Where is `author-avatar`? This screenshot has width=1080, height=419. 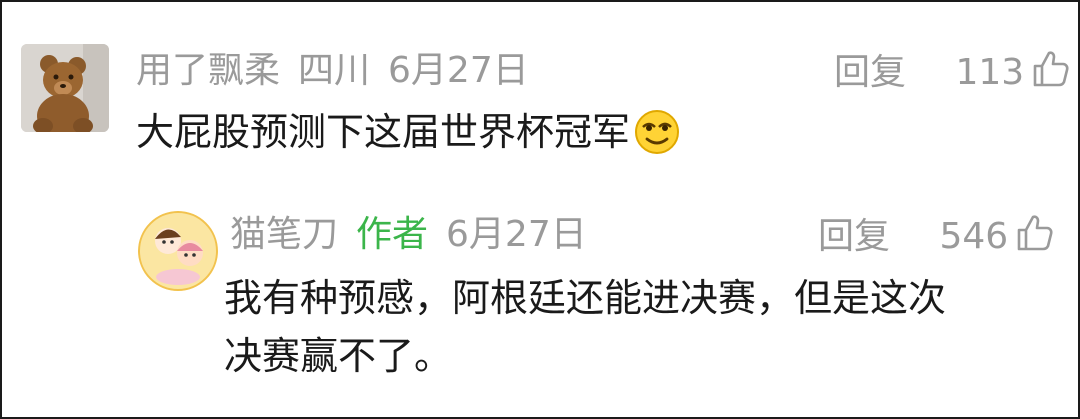
author-avatar is located at coordinates (178, 251).